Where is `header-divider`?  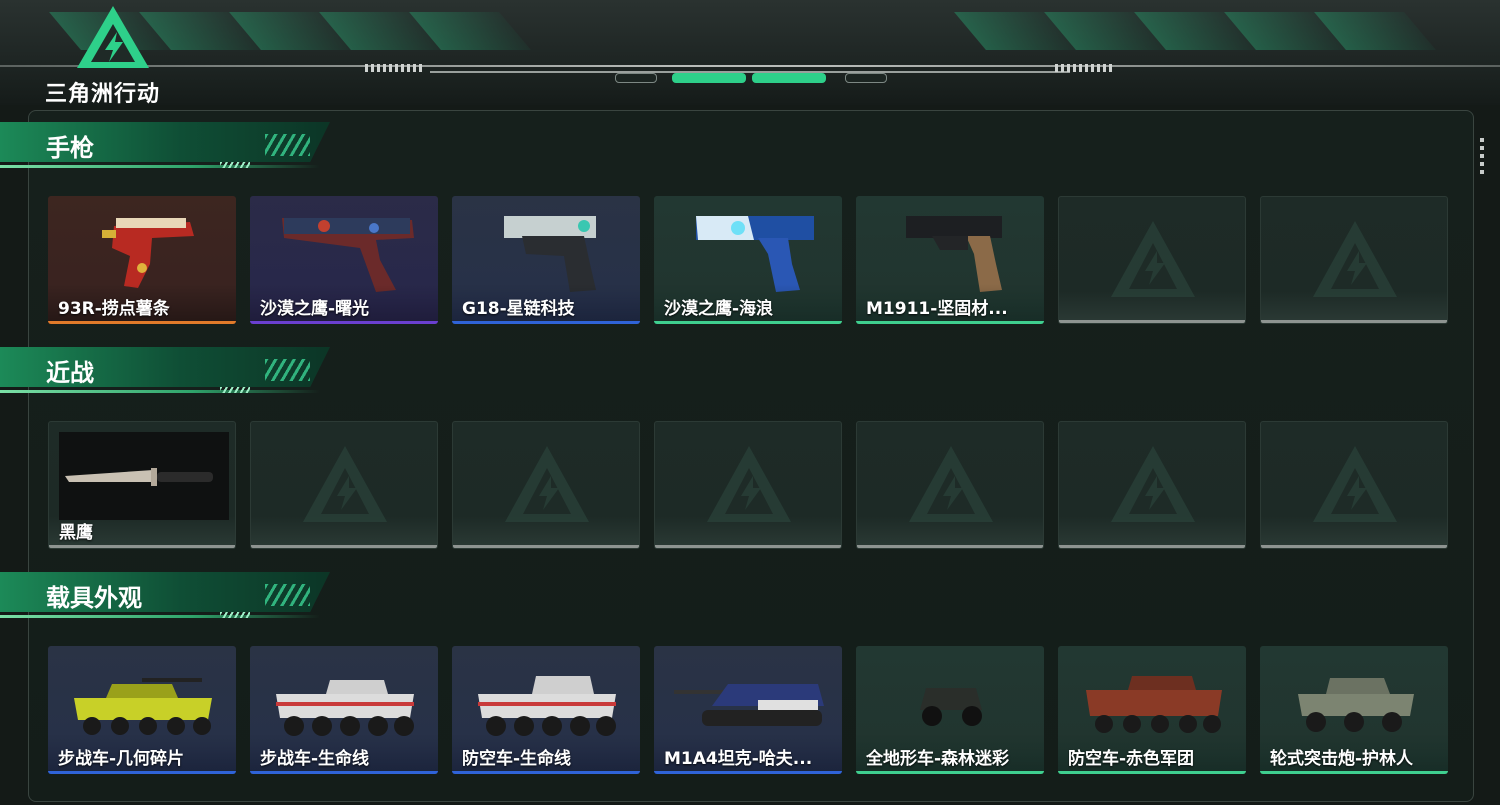
header-divider is located at coordinates (750, 66).